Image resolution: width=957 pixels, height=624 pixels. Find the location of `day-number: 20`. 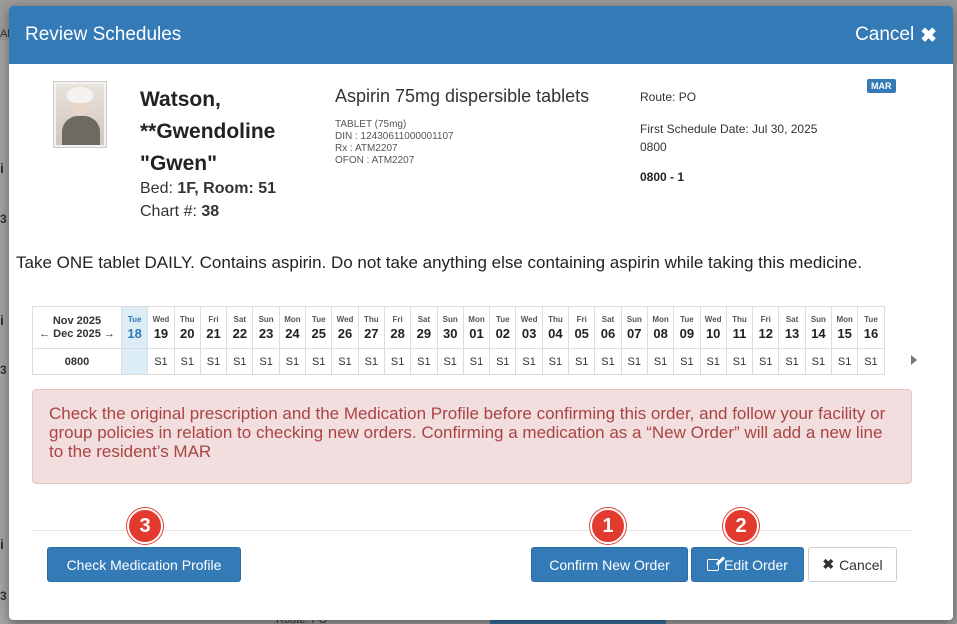

day-number: 20 is located at coordinates (187, 333).